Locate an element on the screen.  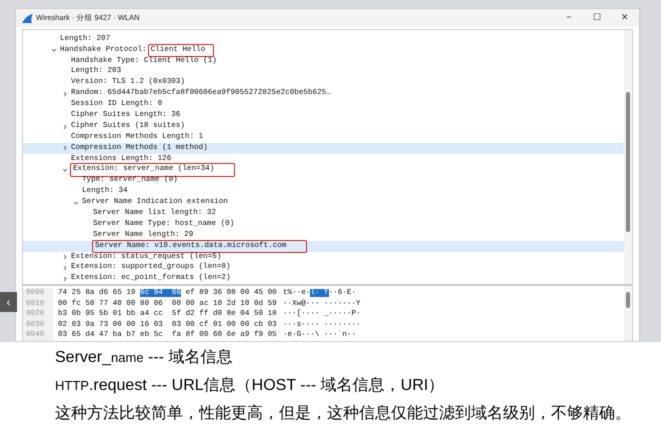
previous-button: ‹ is located at coordinates (8, 302).